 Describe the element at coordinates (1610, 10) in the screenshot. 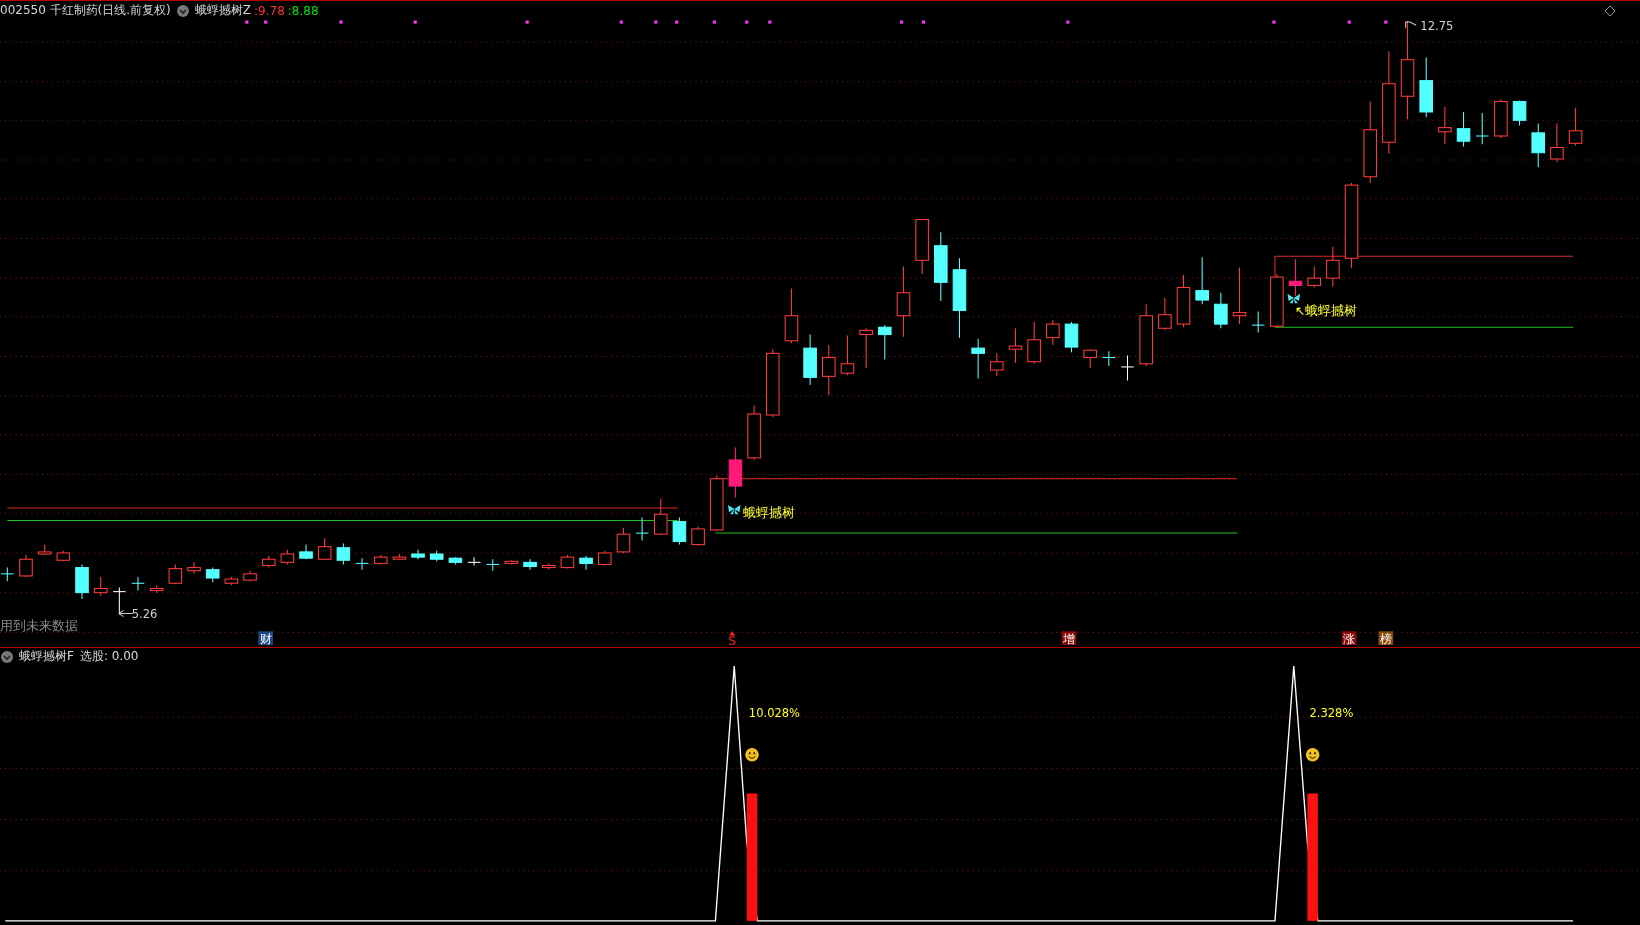

I see `diamond-icon` at that location.